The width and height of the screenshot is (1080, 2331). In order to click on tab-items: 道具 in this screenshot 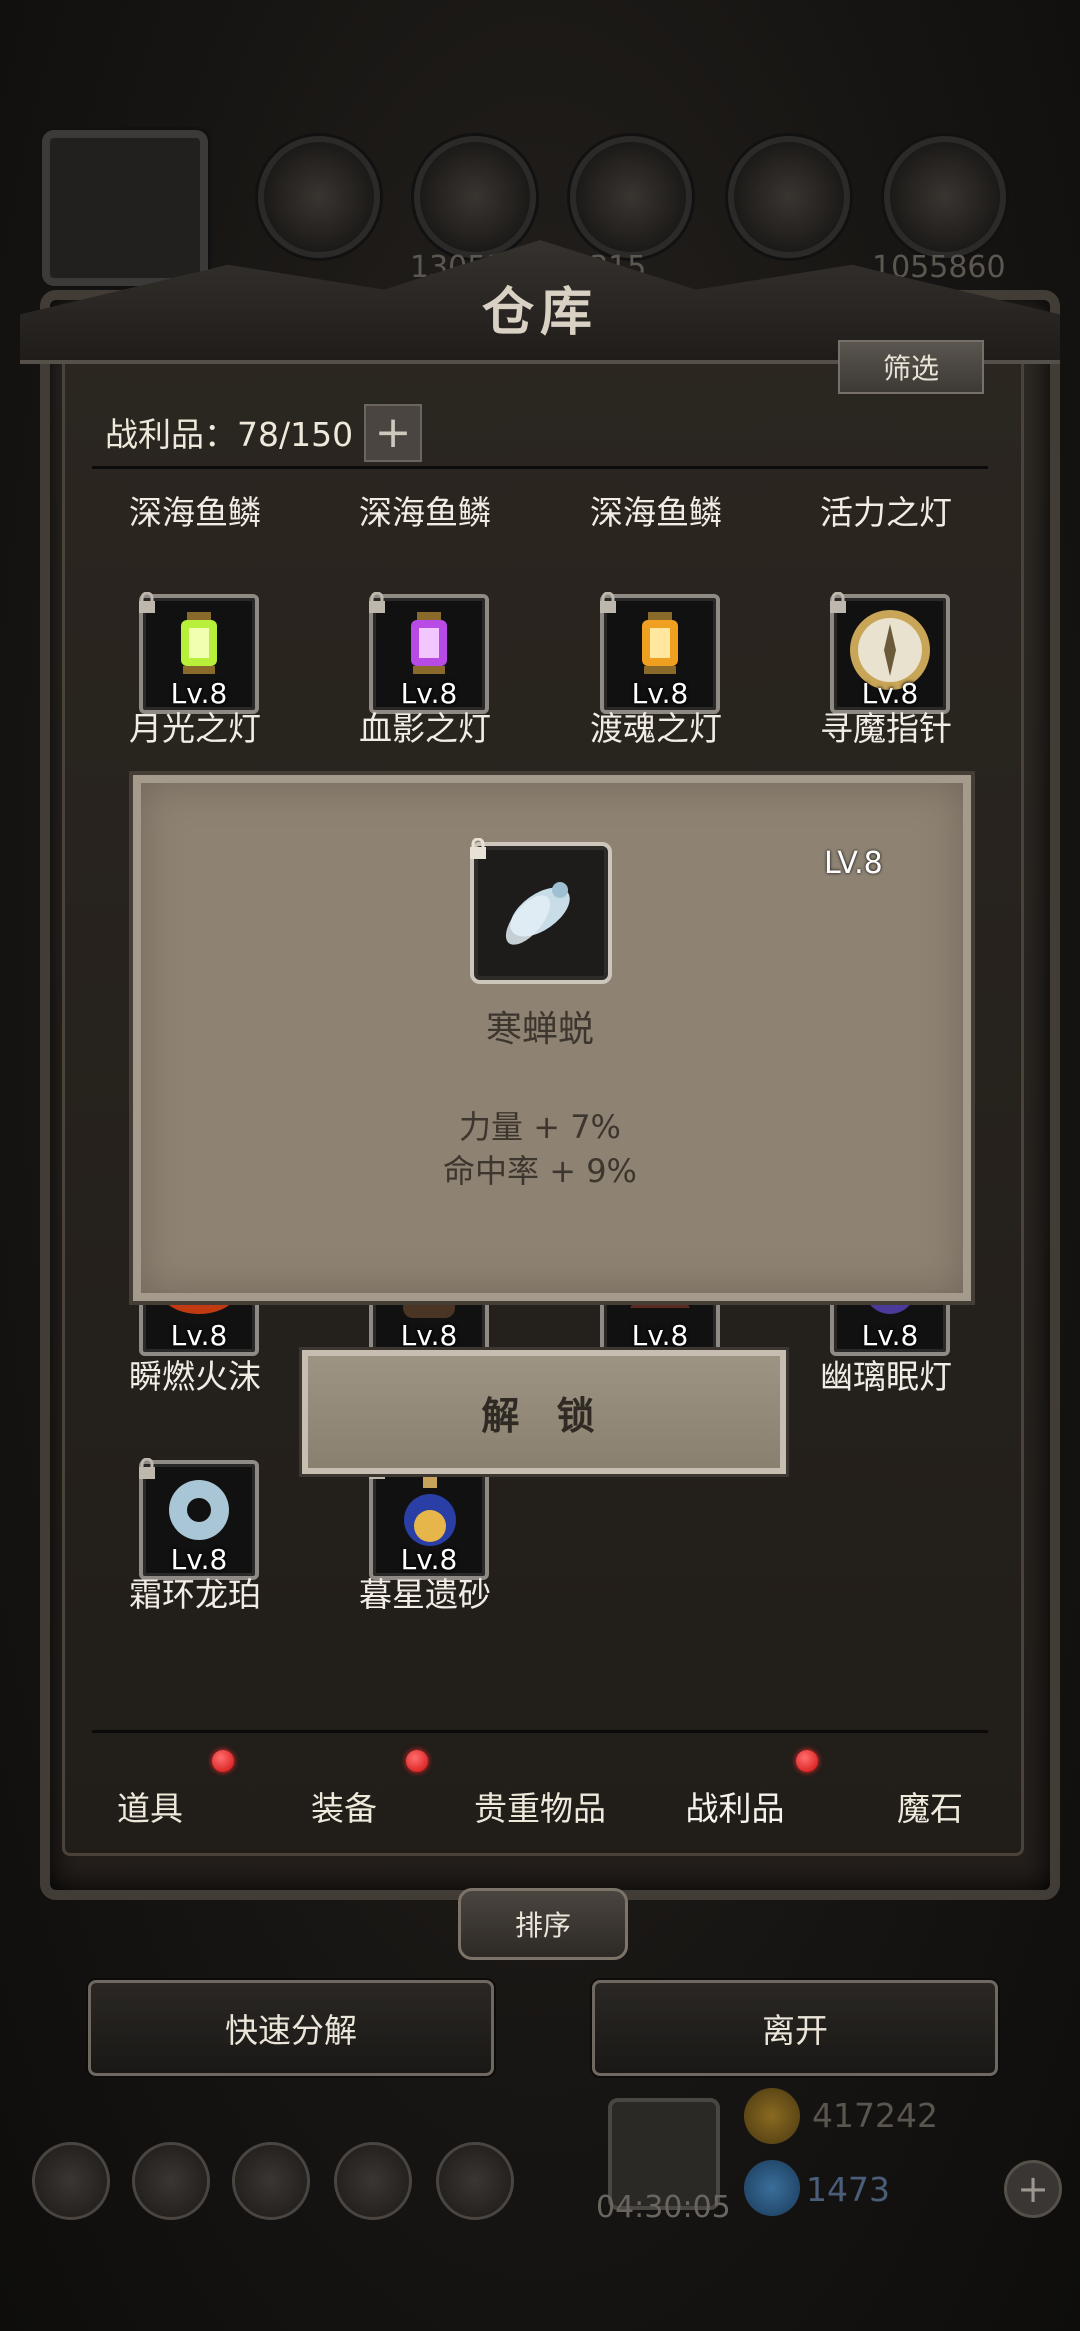, I will do `click(150, 1806)`.